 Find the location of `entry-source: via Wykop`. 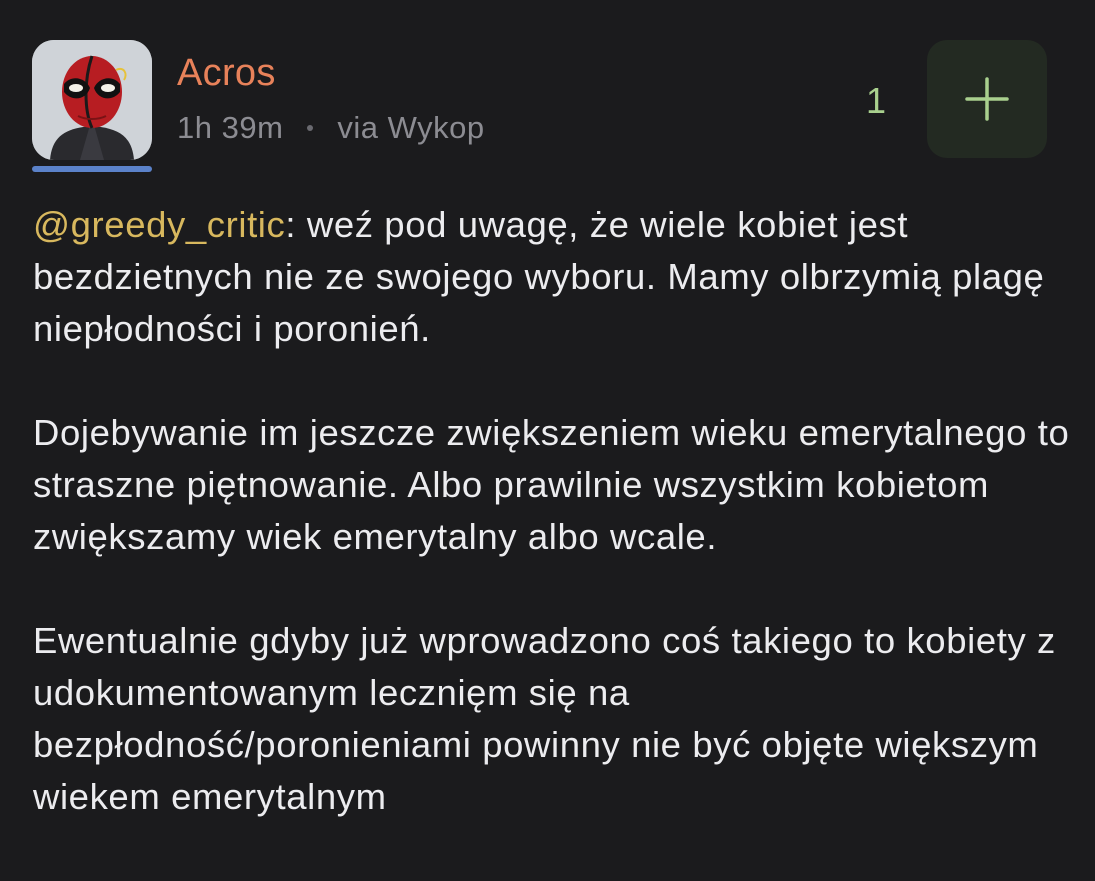

entry-source: via Wykop is located at coordinates (411, 127).